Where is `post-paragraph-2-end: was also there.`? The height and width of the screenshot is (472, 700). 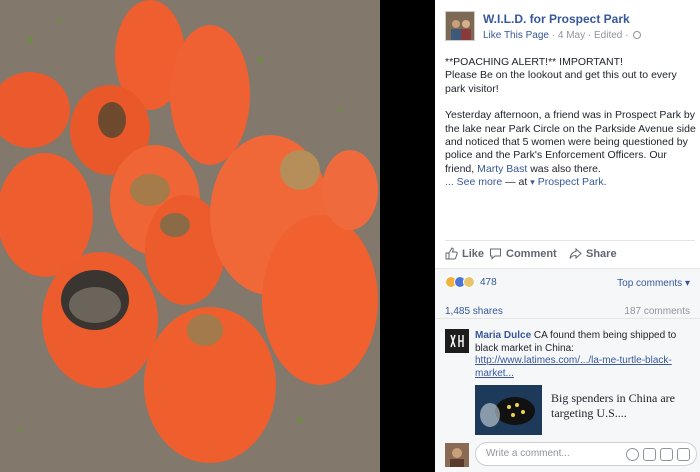
post-paragraph-2-end: was also there. is located at coordinates (565, 168).